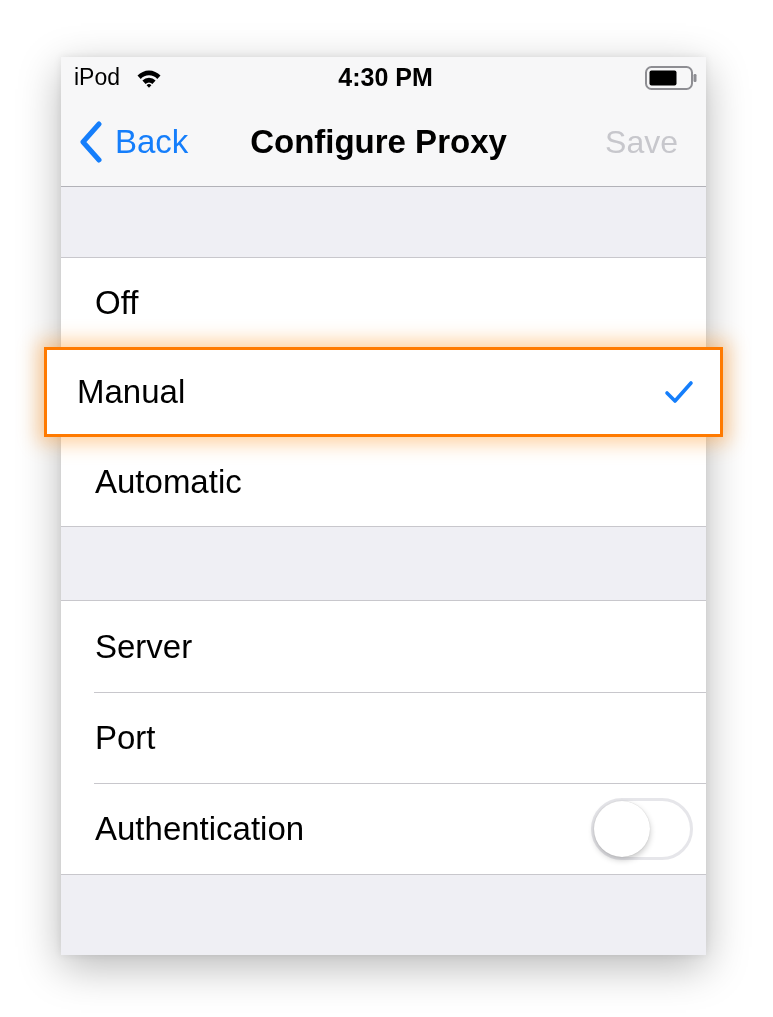 This screenshot has width=773, height=1017. Describe the element at coordinates (671, 77) in the screenshot. I see `battery-icon` at that location.